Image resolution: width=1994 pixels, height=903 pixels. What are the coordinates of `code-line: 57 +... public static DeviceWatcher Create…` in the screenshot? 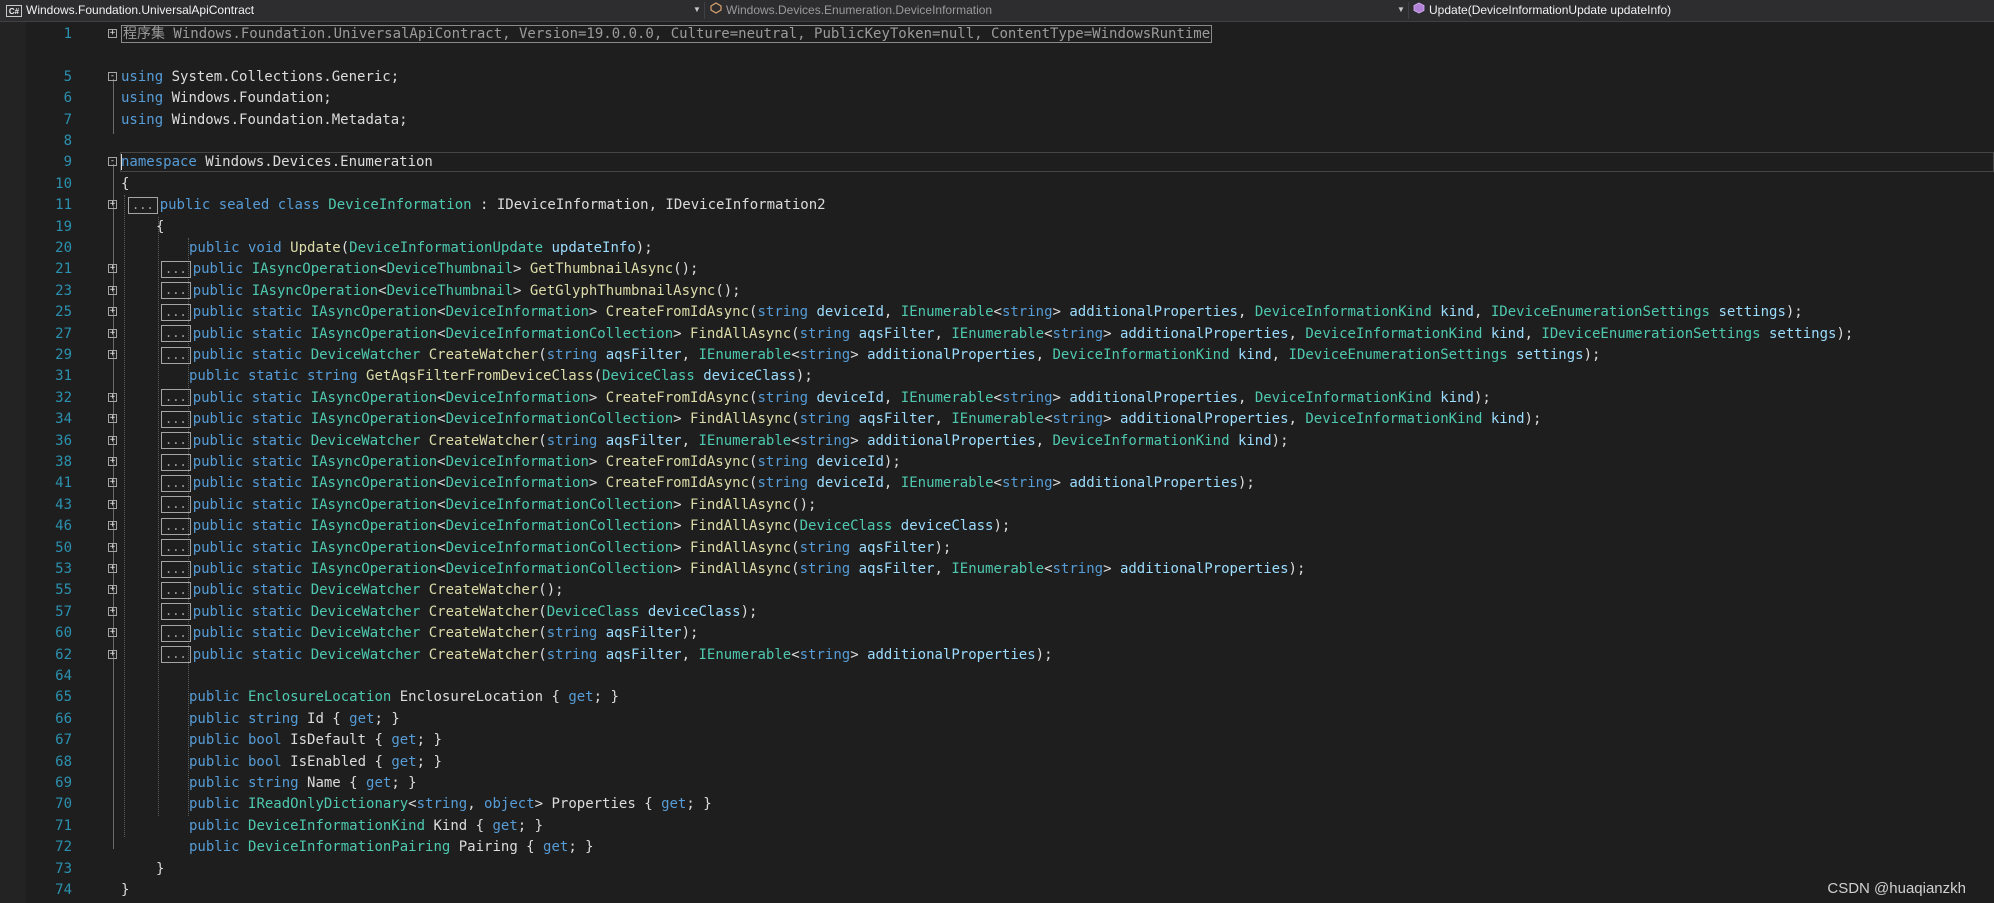 It's located at (997, 612).